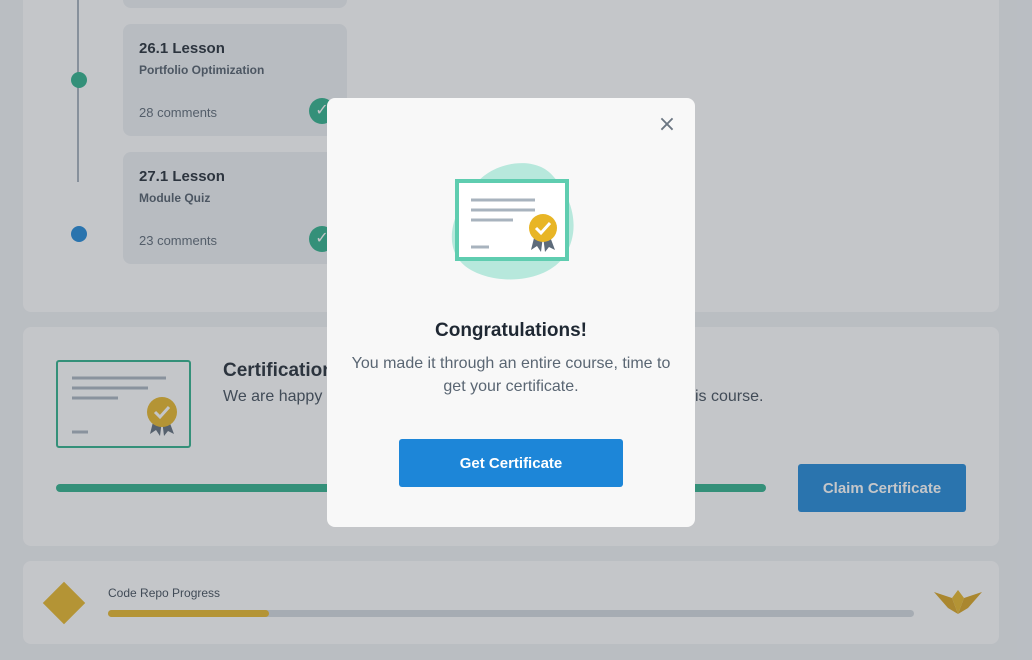  What do you see at coordinates (511, 463) in the screenshot?
I see `get-certificate-button: Get Certificate` at bounding box center [511, 463].